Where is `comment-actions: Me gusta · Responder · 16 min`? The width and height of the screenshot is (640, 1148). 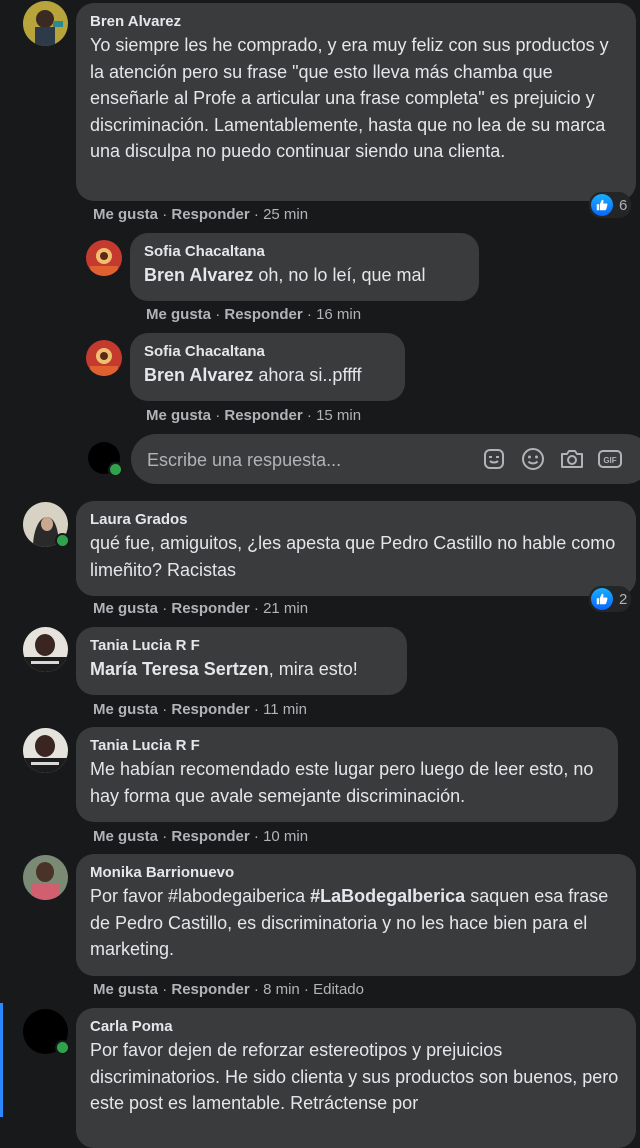
comment-actions: Me gusta · Responder · 16 min is located at coordinates (253, 314).